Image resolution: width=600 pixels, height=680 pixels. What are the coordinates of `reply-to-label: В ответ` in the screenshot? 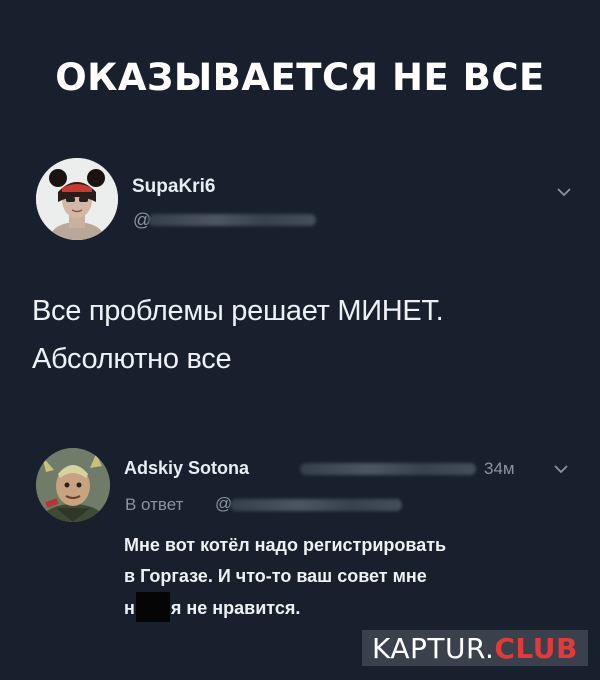 It's located at (154, 504).